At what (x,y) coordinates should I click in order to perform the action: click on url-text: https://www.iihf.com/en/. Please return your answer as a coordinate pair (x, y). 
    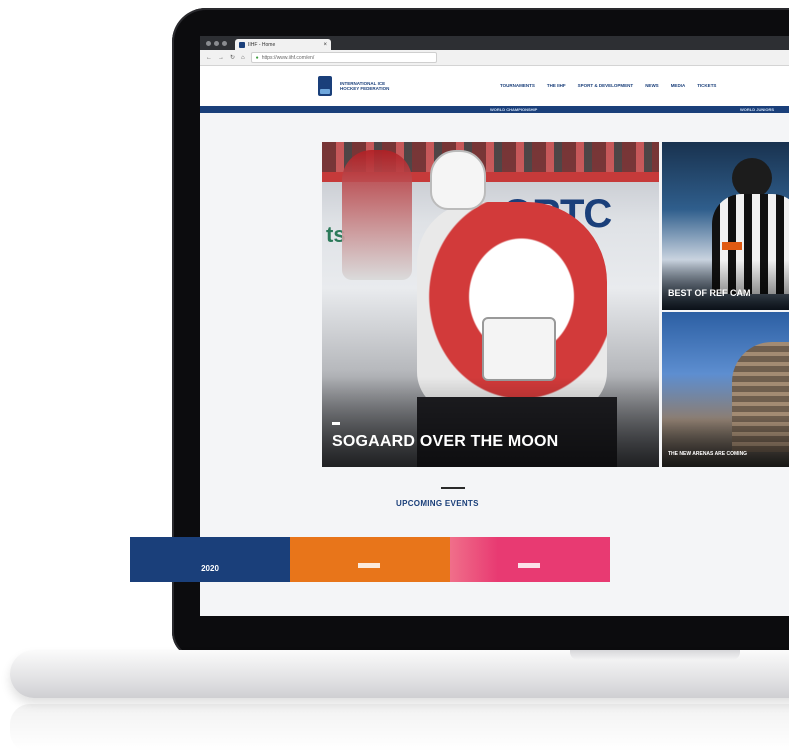
    Looking at the image, I should click on (288, 57).